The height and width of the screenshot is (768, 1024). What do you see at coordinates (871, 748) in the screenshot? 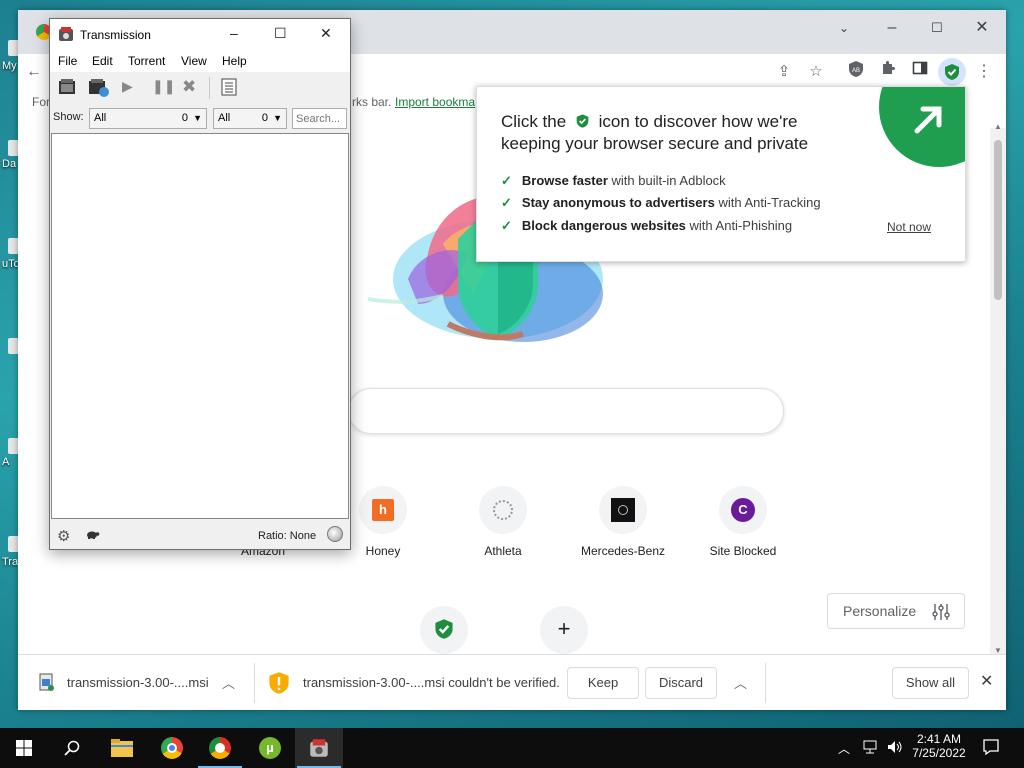
I see `network-icon` at bounding box center [871, 748].